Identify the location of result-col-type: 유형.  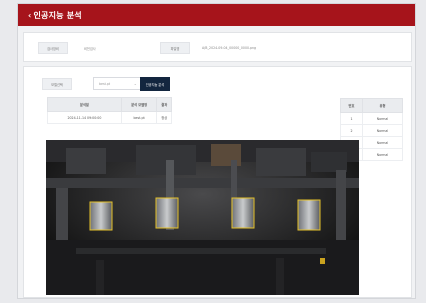
(382, 105).